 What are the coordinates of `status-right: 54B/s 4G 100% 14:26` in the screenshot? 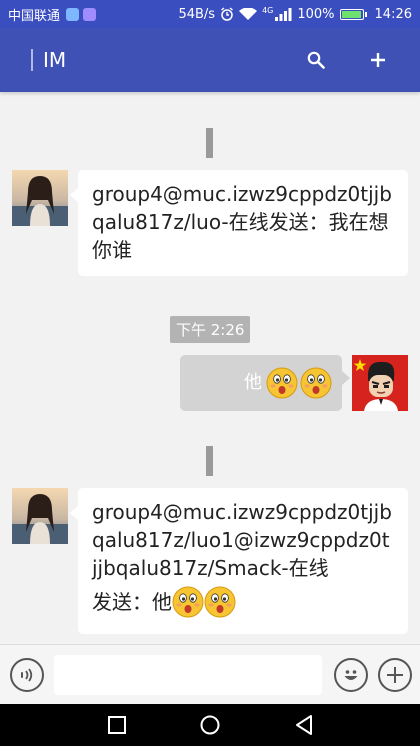 It's located at (295, 13).